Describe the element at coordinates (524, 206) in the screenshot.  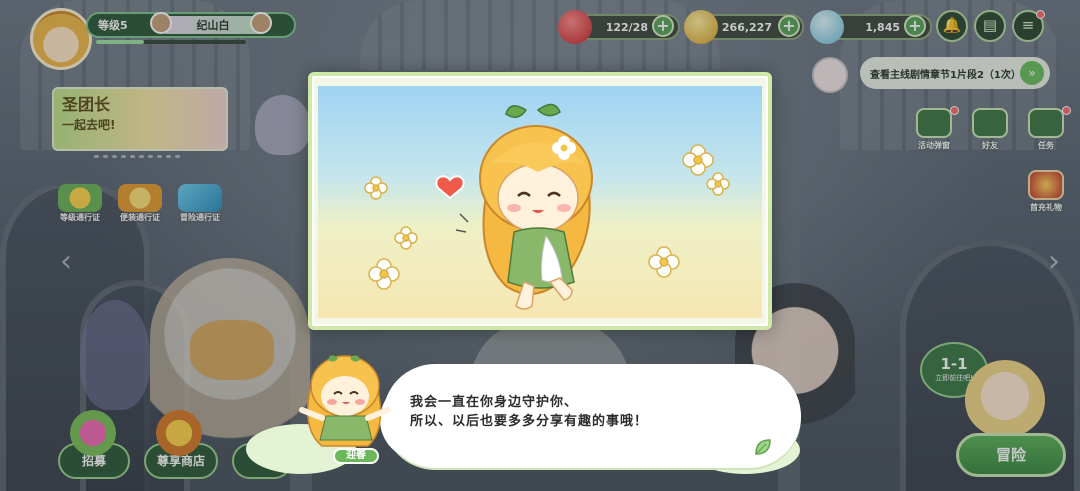
I see `yingchun-chibi-character` at that location.